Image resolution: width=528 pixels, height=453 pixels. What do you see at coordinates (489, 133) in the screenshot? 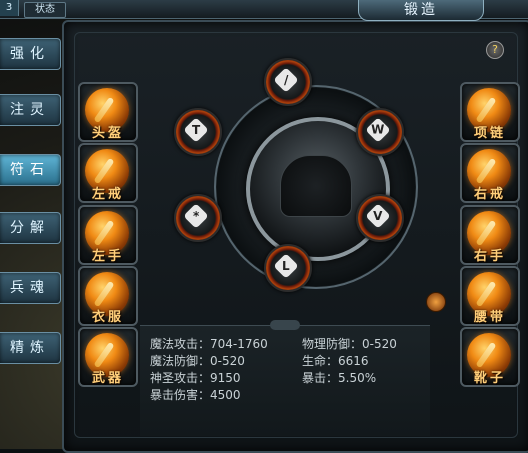
I see `slot-label: 项链` at bounding box center [489, 133].